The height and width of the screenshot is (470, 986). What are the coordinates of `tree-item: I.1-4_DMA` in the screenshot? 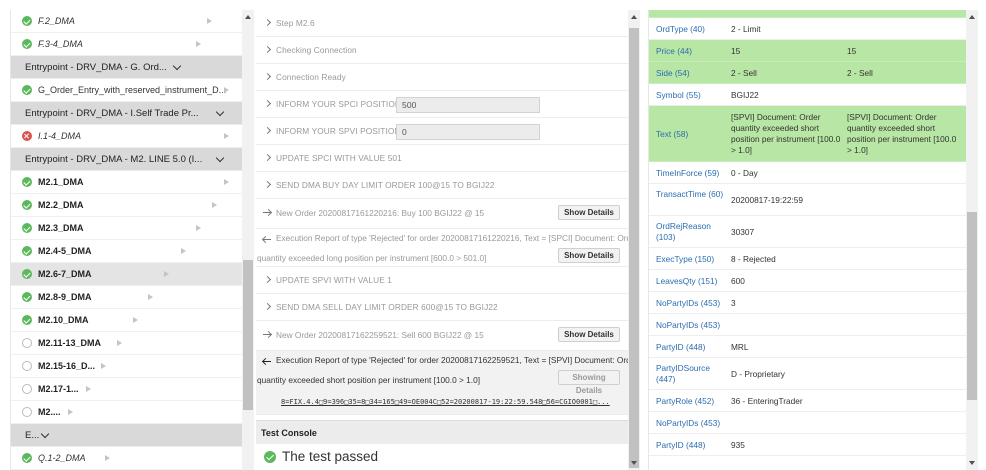 It's located at (127, 136).